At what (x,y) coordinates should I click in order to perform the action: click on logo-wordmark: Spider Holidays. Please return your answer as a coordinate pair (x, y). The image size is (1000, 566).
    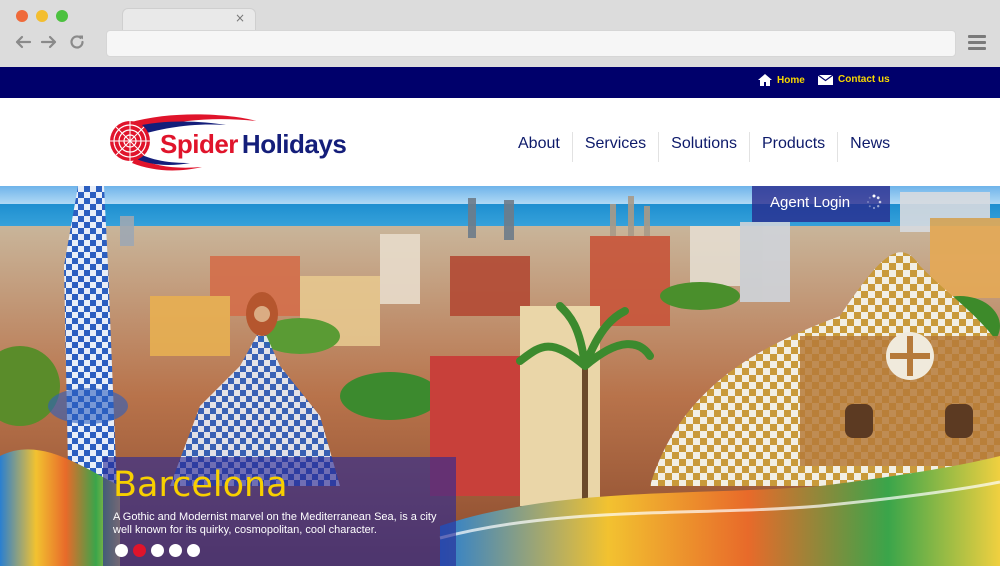
    Looking at the image, I should click on (253, 144).